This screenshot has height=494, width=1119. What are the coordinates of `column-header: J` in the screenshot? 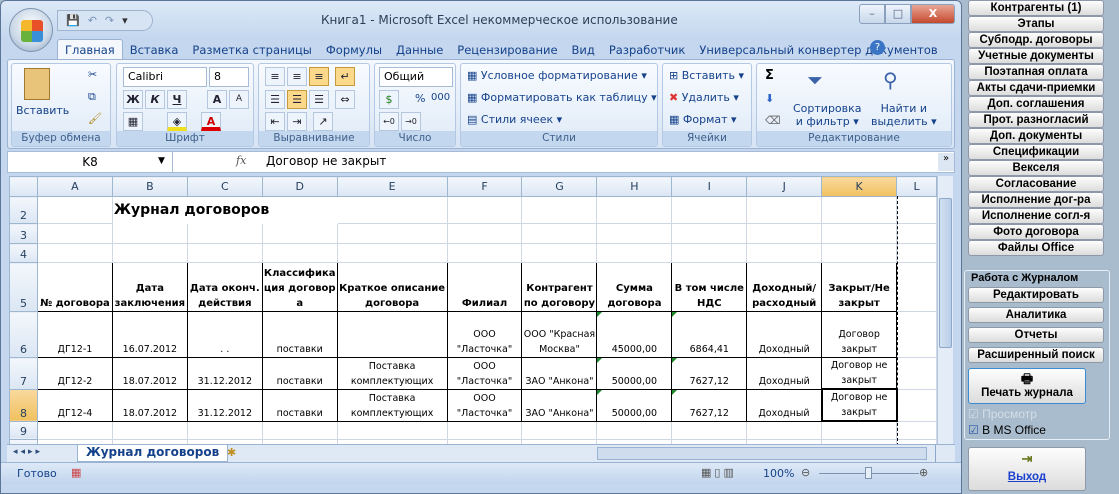 It's located at (784, 186).